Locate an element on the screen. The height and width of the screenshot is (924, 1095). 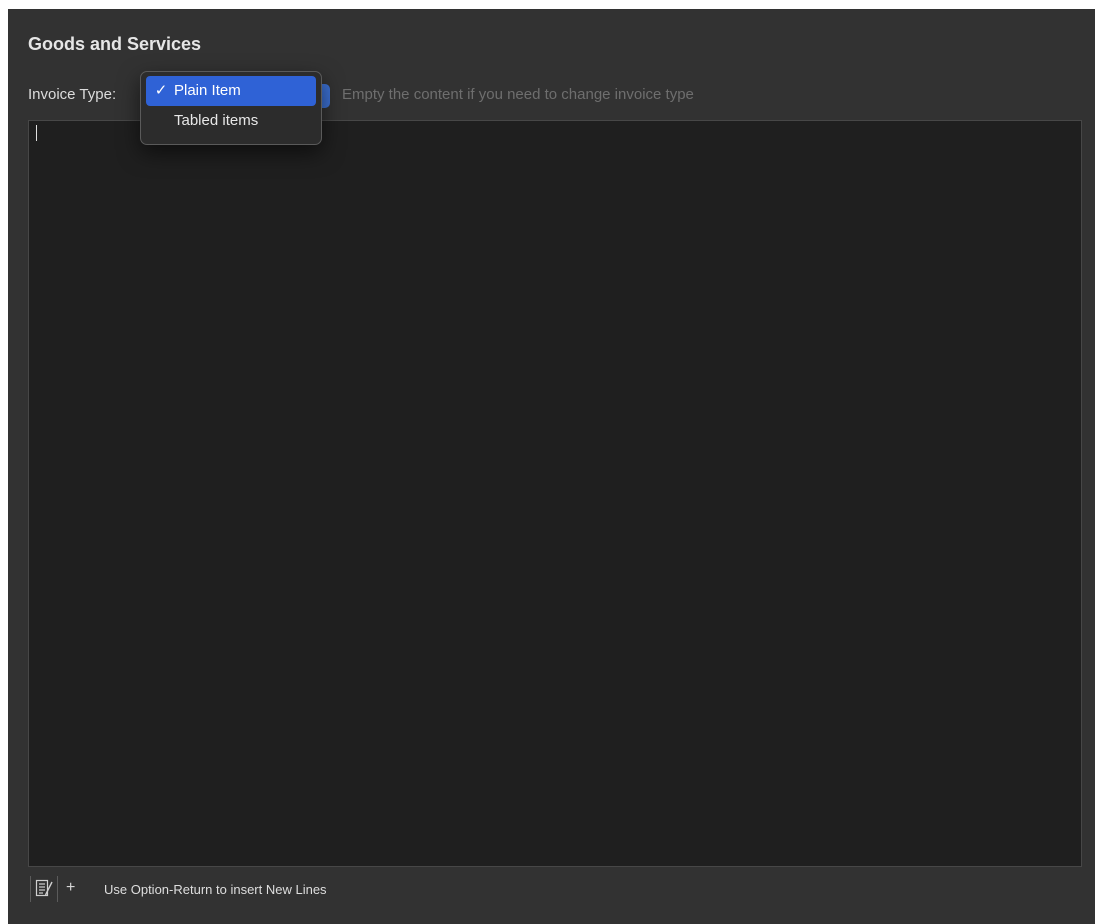
add-plus-button: + is located at coordinates (70, 888).